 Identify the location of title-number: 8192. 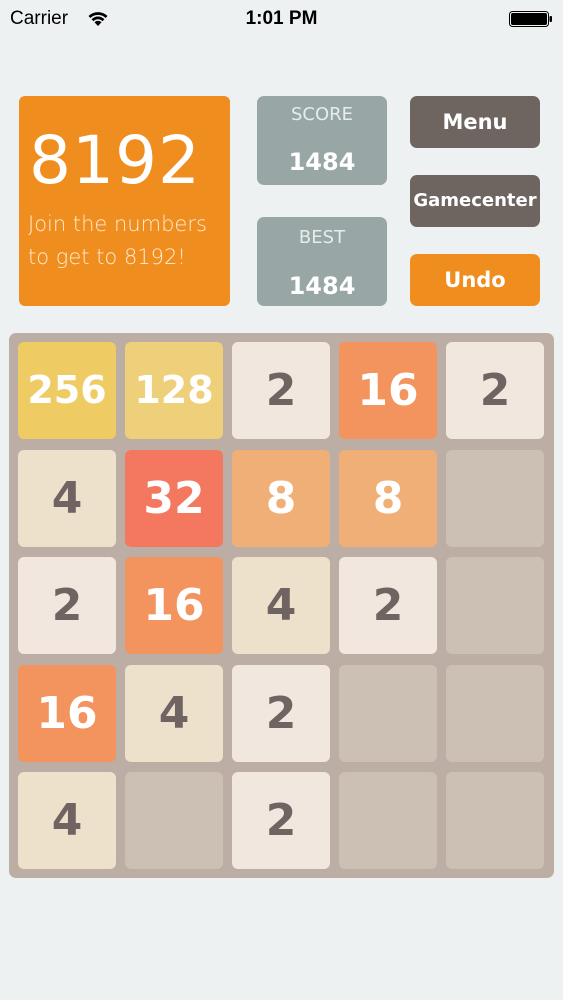
(115, 160).